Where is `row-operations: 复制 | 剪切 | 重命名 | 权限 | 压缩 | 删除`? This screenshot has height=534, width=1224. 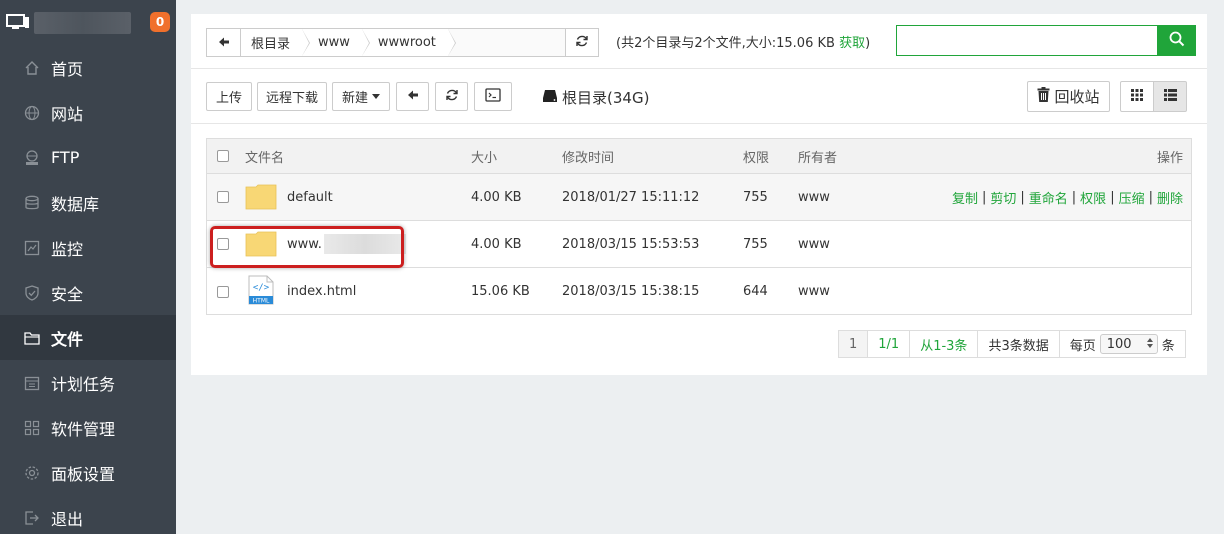
row-operations: 复制 | 剪切 | 重命名 | 权限 | 压缩 | 删除 is located at coordinates (1067, 197).